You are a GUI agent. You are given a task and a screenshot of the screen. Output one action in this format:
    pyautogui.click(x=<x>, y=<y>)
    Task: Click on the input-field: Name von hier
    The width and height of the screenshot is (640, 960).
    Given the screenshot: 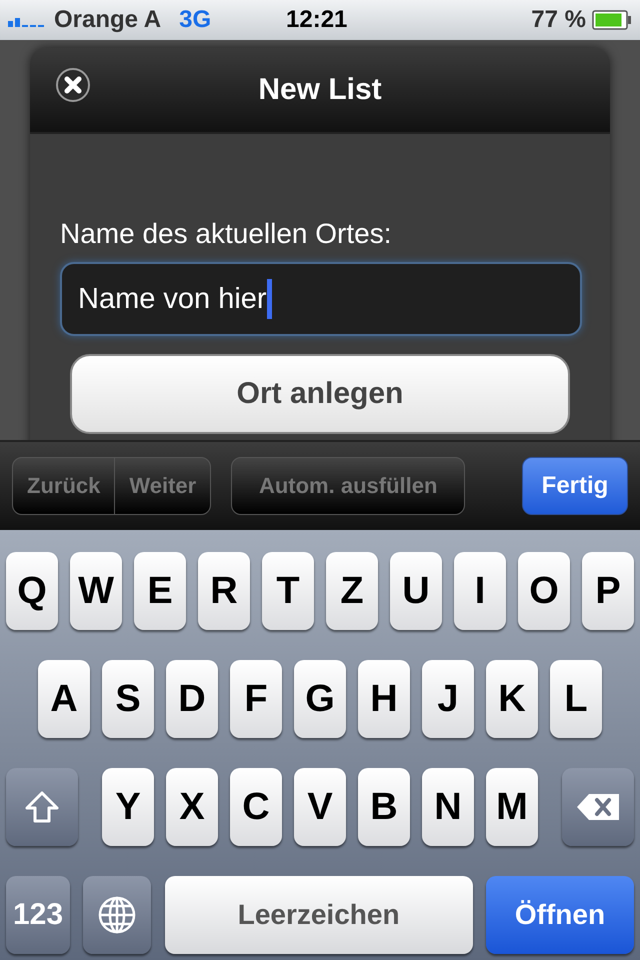 What is the action you would take?
    pyautogui.click(x=321, y=299)
    